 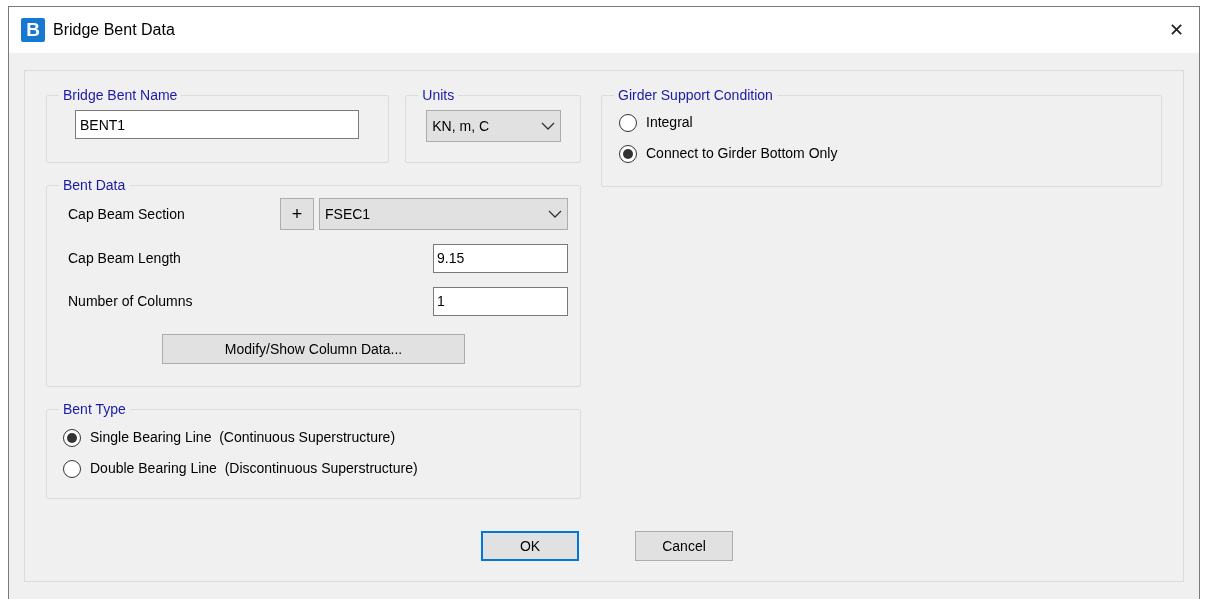 What do you see at coordinates (438, 95) in the screenshot?
I see `group-title: Units` at bounding box center [438, 95].